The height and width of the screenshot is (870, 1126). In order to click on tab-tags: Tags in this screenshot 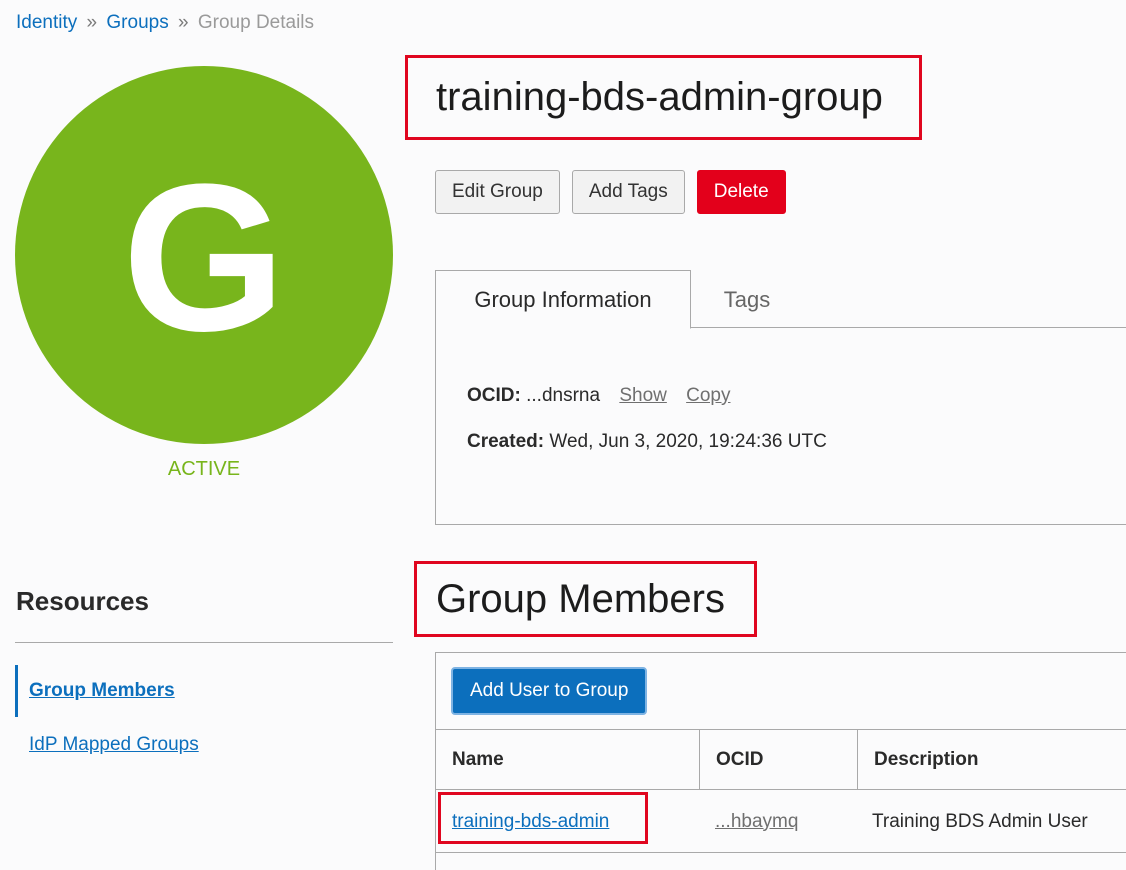, I will do `click(747, 299)`.